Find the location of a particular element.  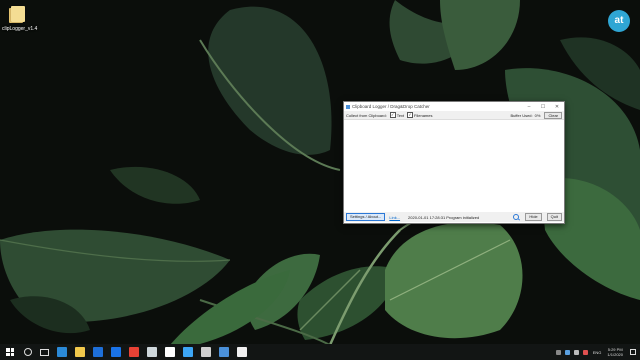

taskbar-apps is located at coordinates (152, 352).